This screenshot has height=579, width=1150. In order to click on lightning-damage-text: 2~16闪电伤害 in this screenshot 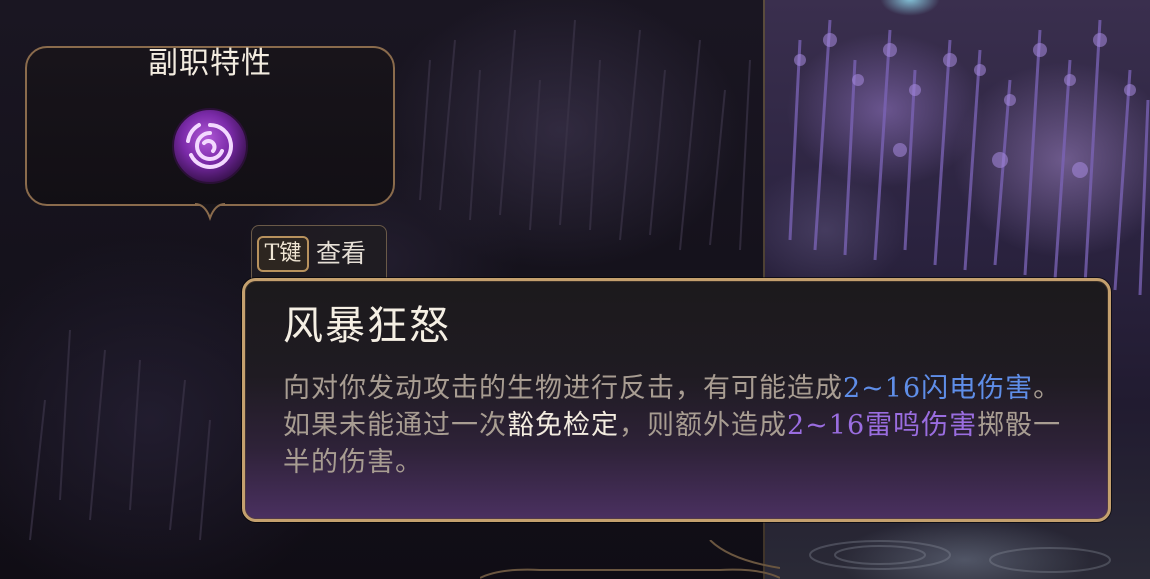, I will do `click(938, 388)`.